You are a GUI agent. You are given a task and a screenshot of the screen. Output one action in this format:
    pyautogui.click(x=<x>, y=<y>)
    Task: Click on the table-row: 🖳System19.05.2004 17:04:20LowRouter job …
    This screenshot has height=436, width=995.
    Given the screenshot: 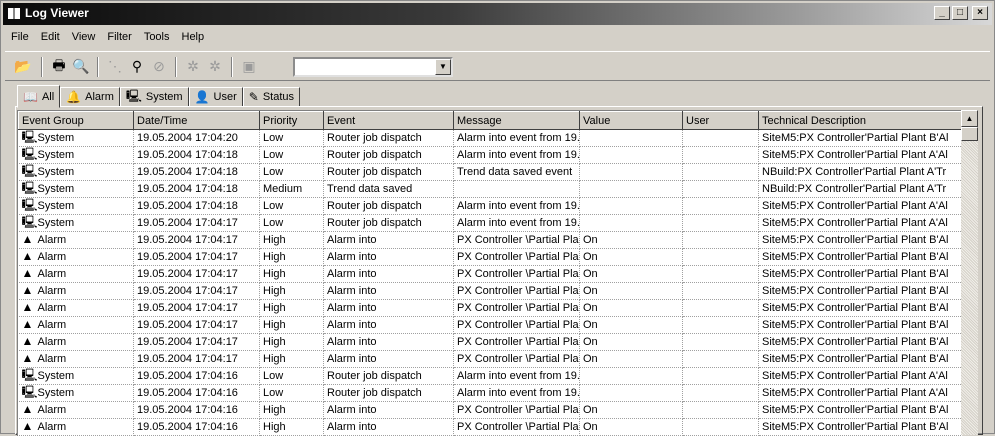 What is the action you would take?
    pyautogui.click(x=491, y=138)
    